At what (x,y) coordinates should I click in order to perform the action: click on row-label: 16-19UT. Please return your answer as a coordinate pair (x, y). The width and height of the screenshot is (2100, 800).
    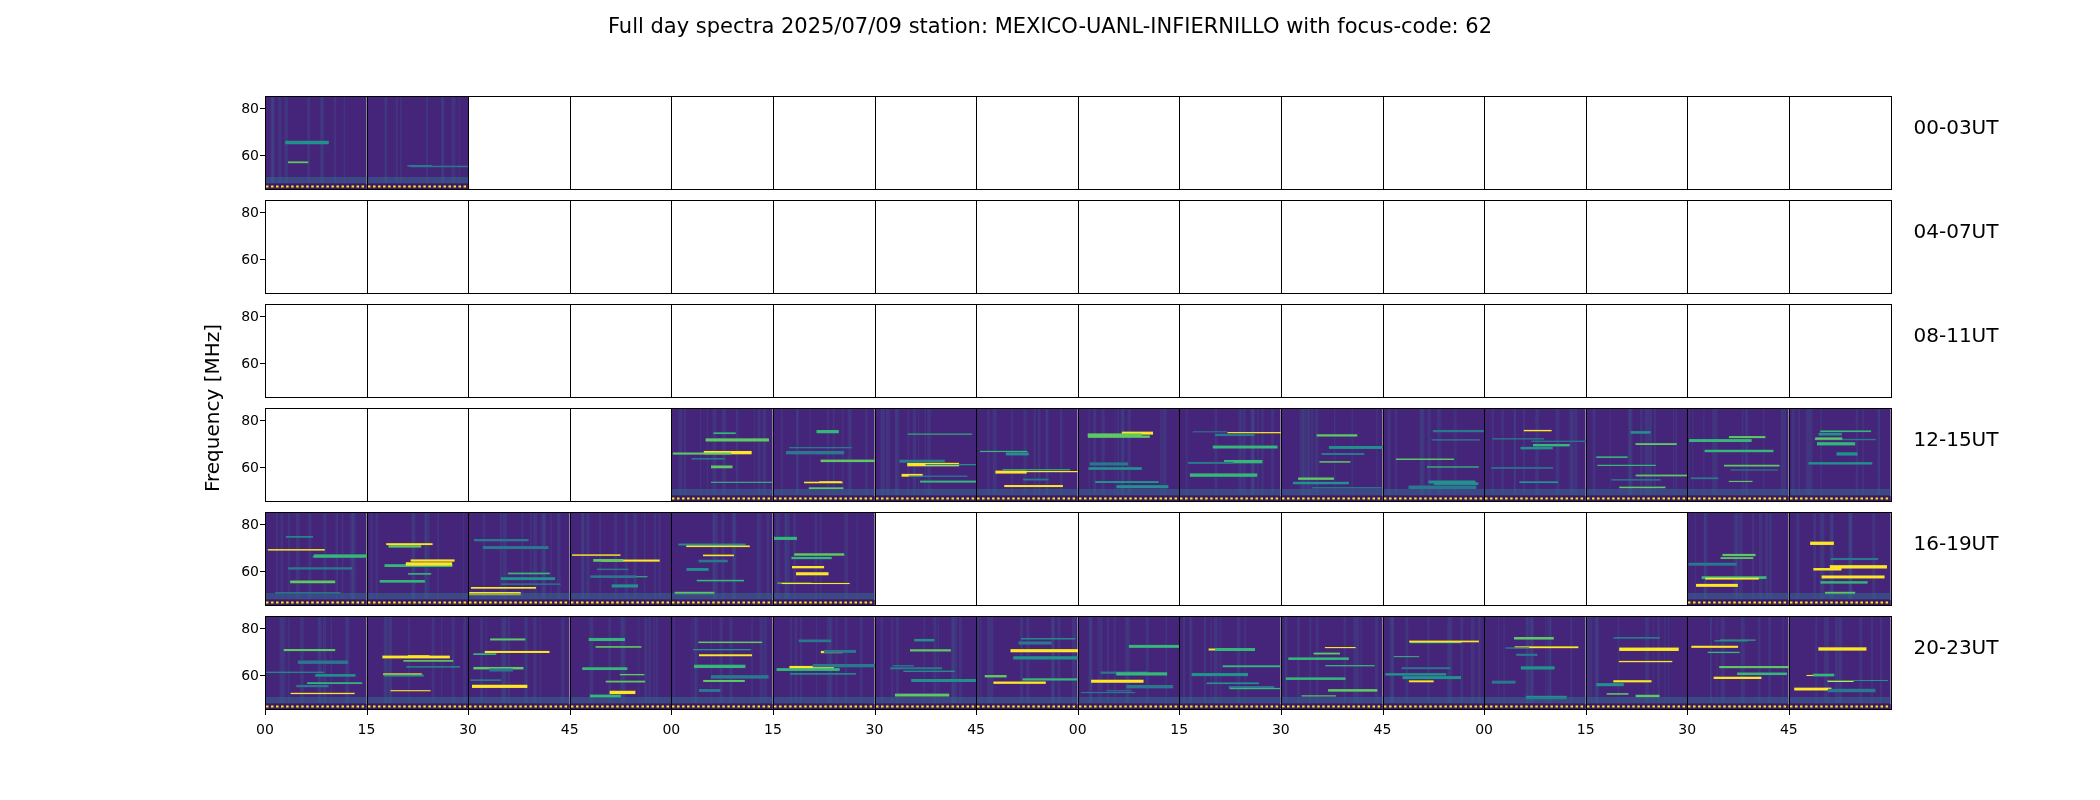
    Looking at the image, I should click on (1955, 542).